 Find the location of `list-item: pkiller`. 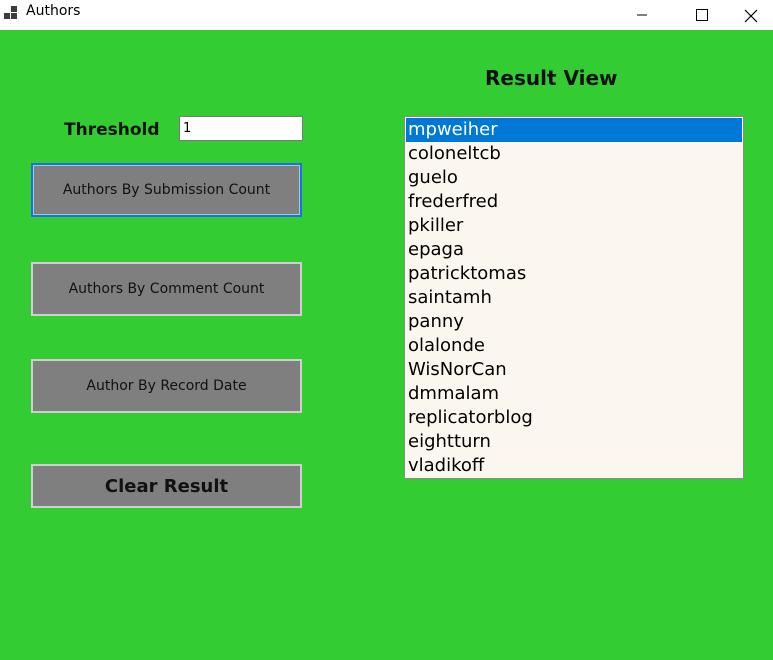

list-item: pkiller is located at coordinates (574, 226).